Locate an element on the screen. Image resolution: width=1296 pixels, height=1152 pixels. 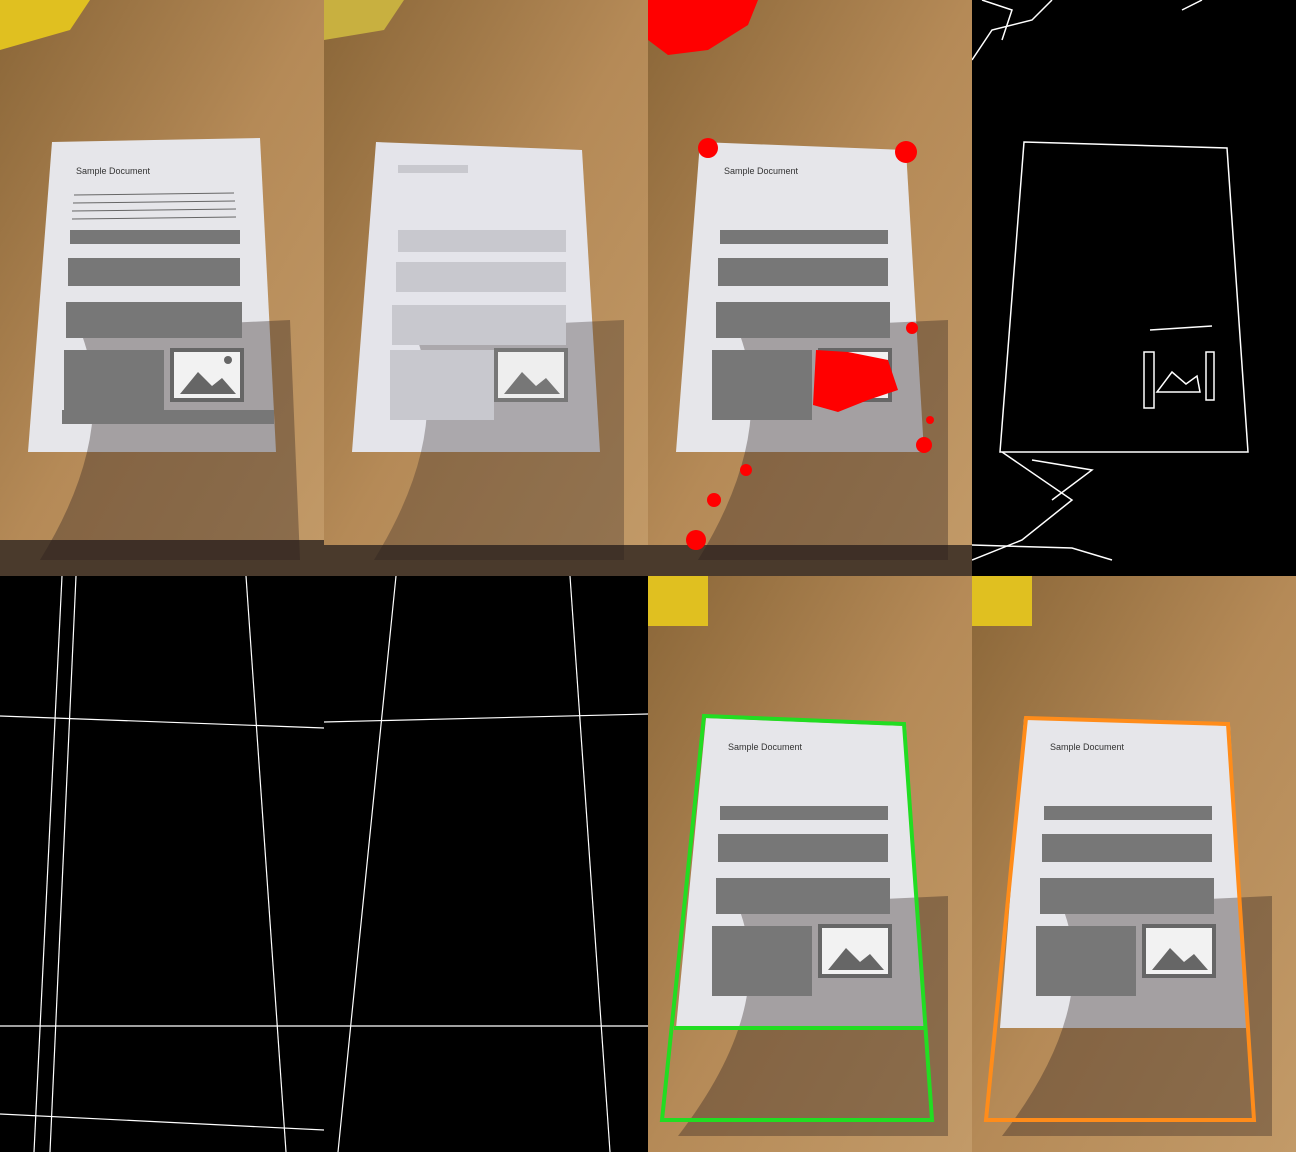
edge-map is located at coordinates (1134, 288).